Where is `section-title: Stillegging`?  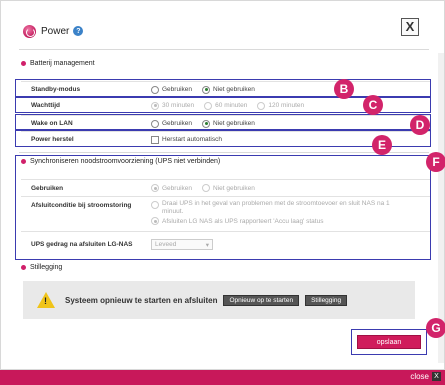
section-title: Stillegging is located at coordinates (46, 267).